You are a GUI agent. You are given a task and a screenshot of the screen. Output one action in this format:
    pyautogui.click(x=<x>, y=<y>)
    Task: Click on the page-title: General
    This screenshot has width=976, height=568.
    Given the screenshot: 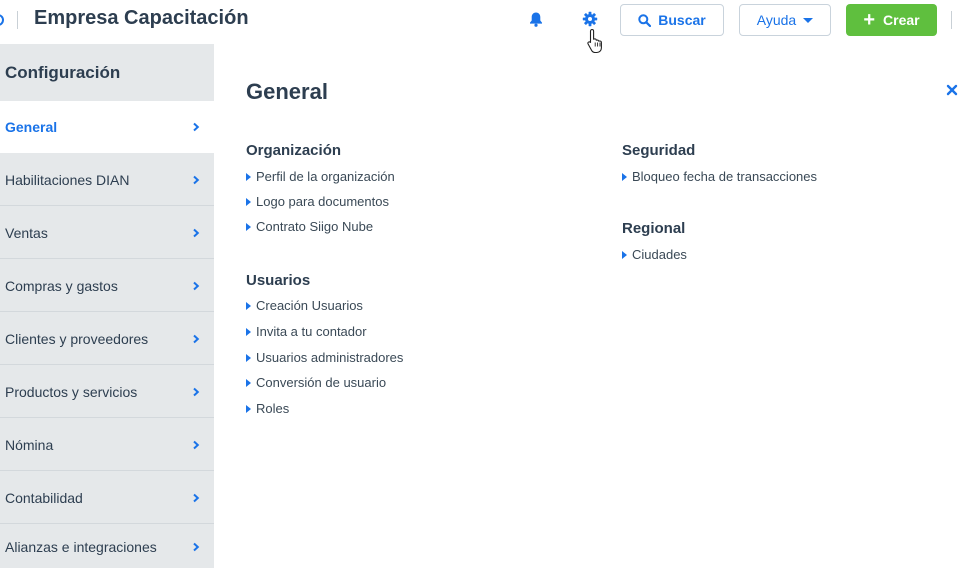 What is the action you would take?
    pyautogui.click(x=287, y=91)
    